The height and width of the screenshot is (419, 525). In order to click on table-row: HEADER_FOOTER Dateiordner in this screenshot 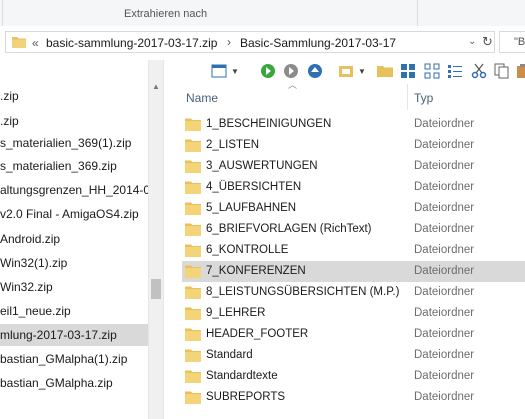, I will do `click(353, 334)`.